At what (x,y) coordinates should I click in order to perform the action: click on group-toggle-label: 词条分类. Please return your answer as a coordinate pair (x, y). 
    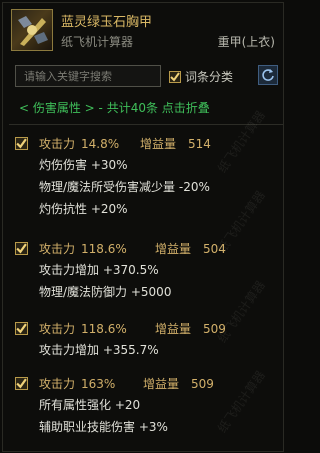
    Looking at the image, I should click on (209, 77).